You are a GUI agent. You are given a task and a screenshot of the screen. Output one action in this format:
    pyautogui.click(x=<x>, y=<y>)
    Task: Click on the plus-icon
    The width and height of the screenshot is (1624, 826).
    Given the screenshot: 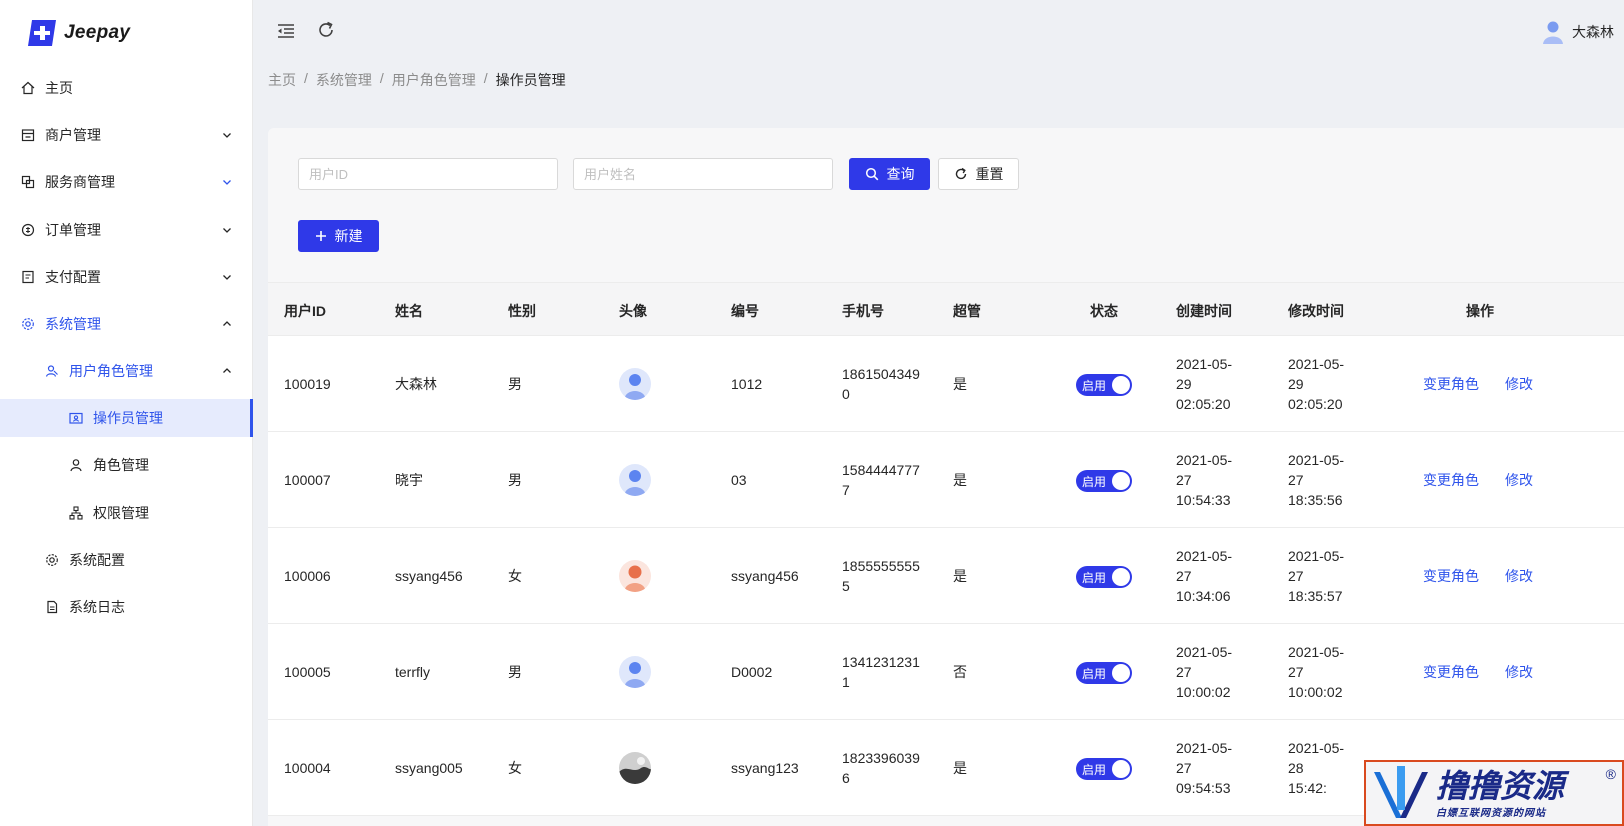 What is the action you would take?
    pyautogui.click(x=320, y=236)
    